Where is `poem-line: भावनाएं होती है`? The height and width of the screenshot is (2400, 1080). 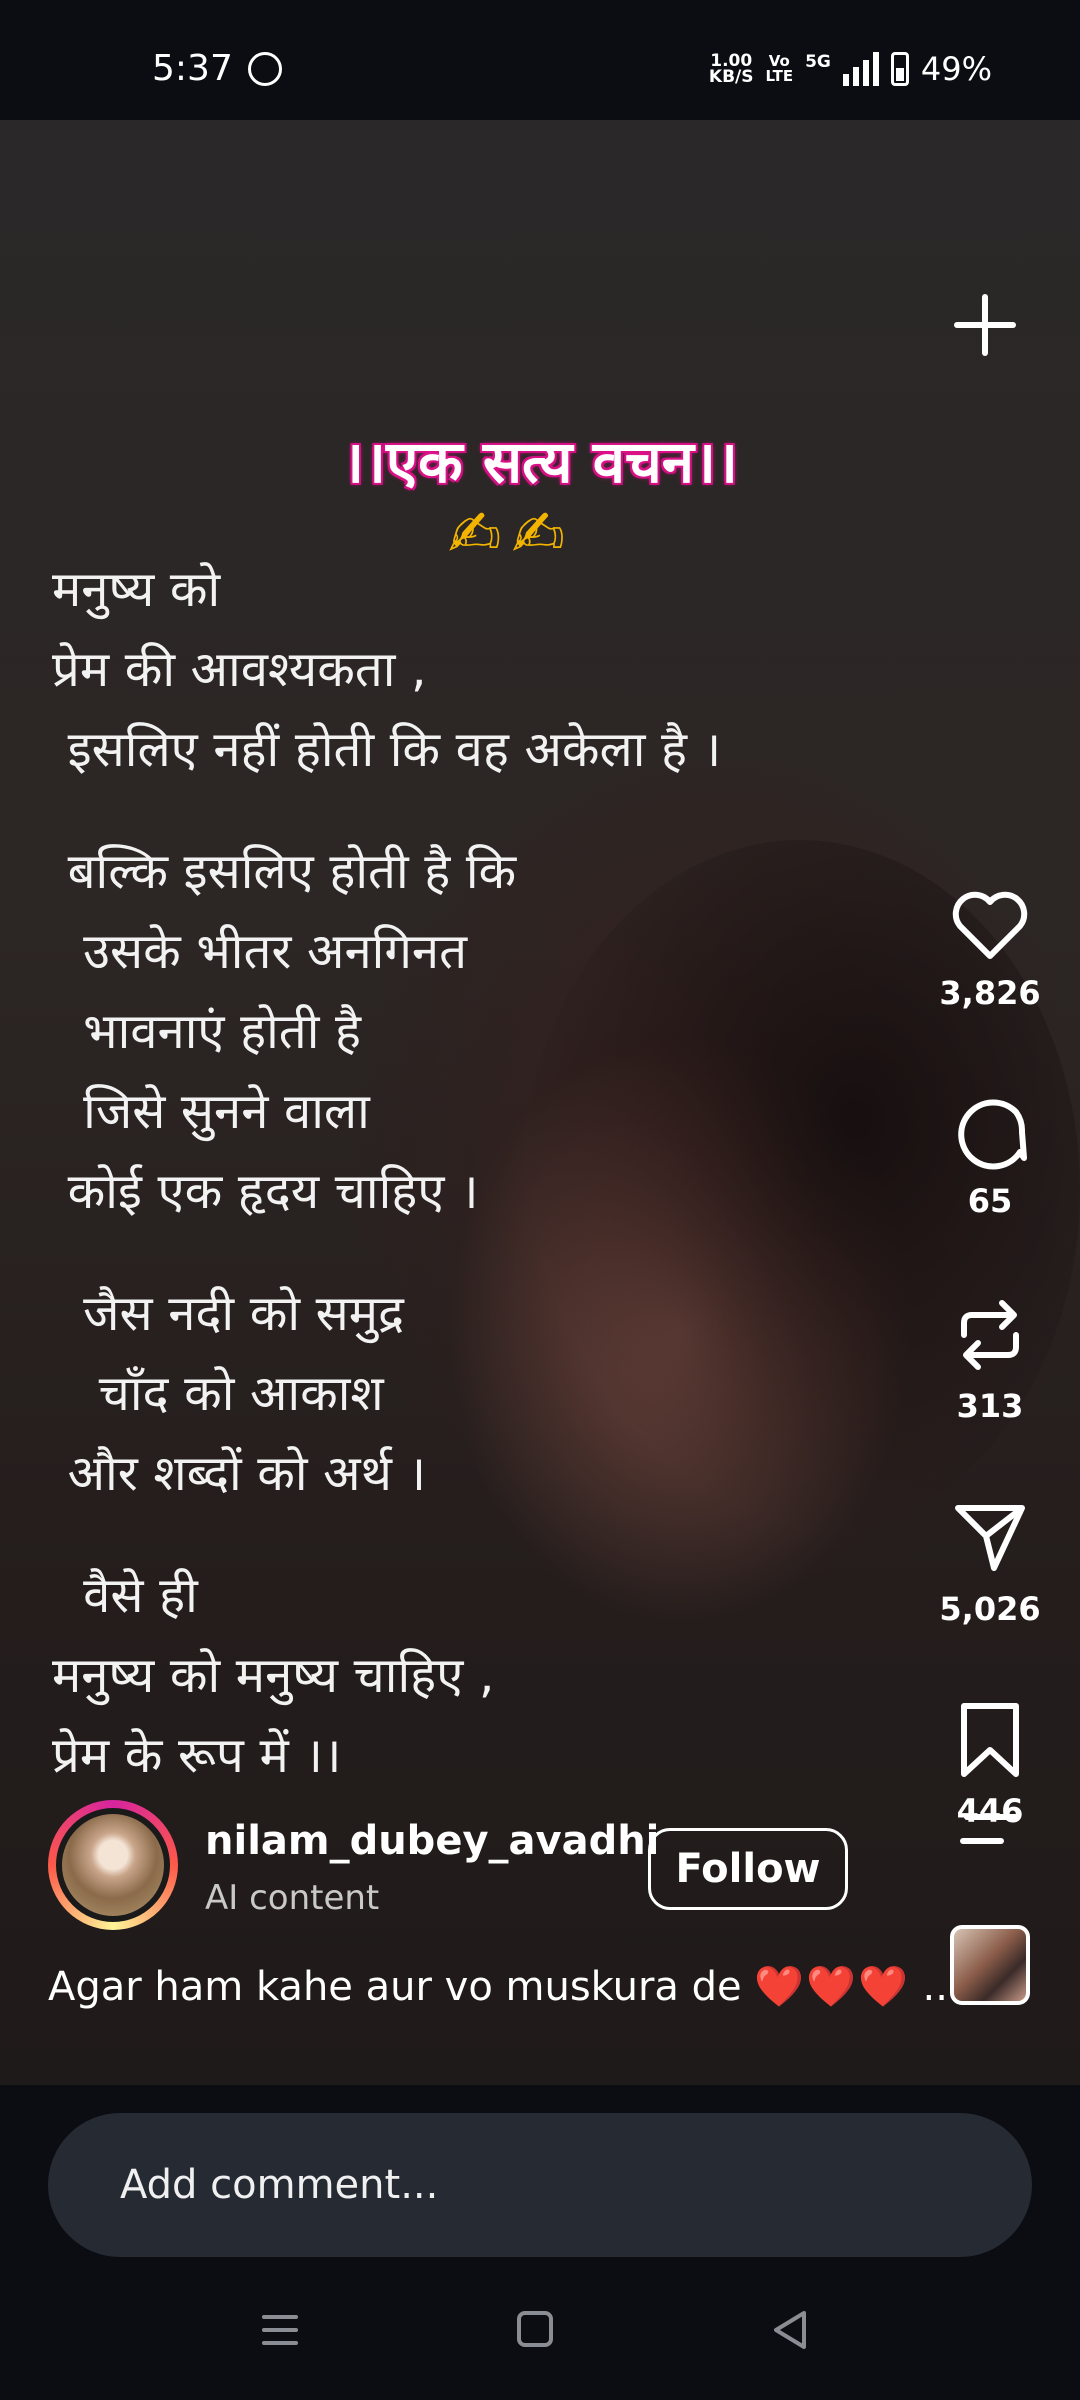
poem-line: भावनाएं होती है is located at coordinates (207, 1031).